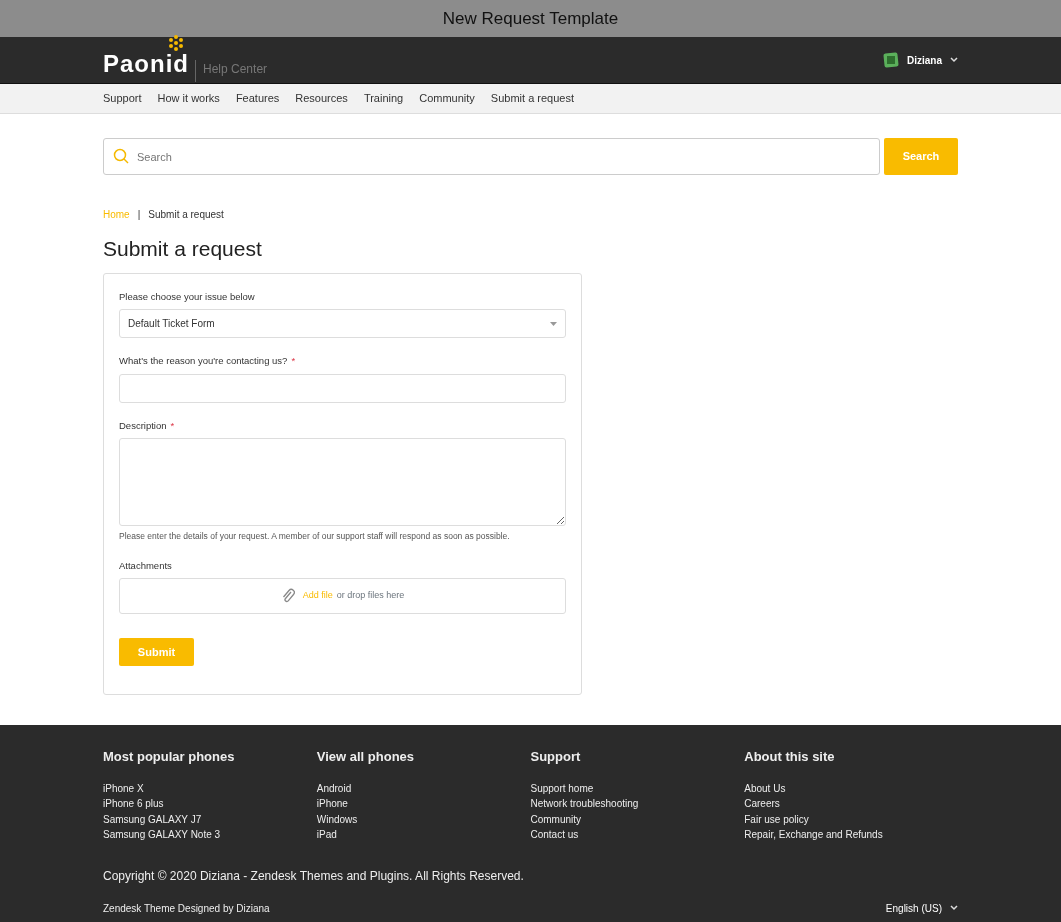 This screenshot has width=1061, height=922. Describe the element at coordinates (183, 249) in the screenshot. I see `page-title: Submit a request` at that location.